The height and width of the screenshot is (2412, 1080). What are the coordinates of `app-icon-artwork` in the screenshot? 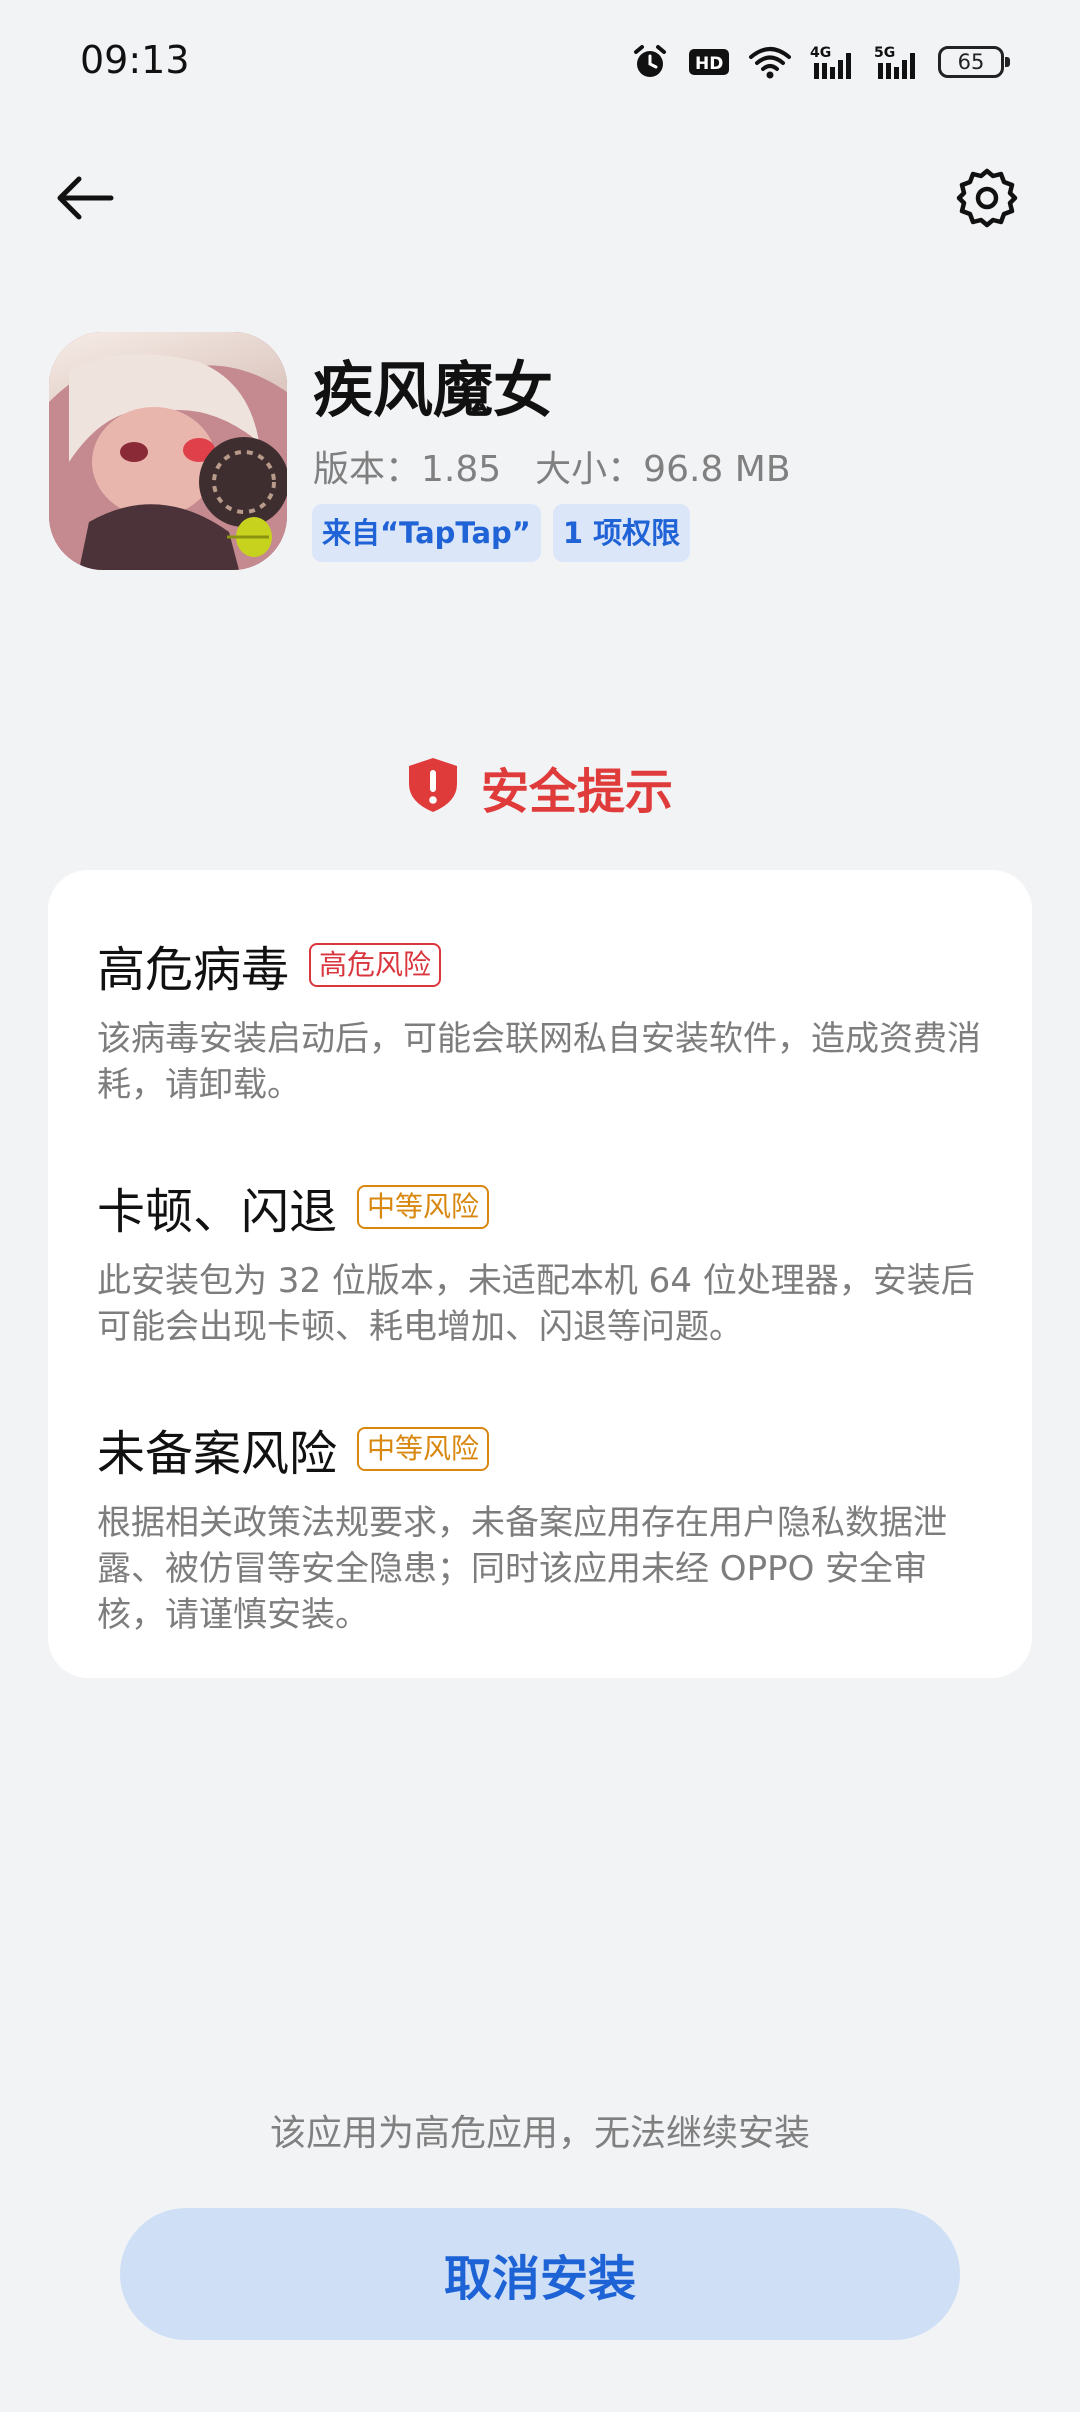 It's located at (168, 451).